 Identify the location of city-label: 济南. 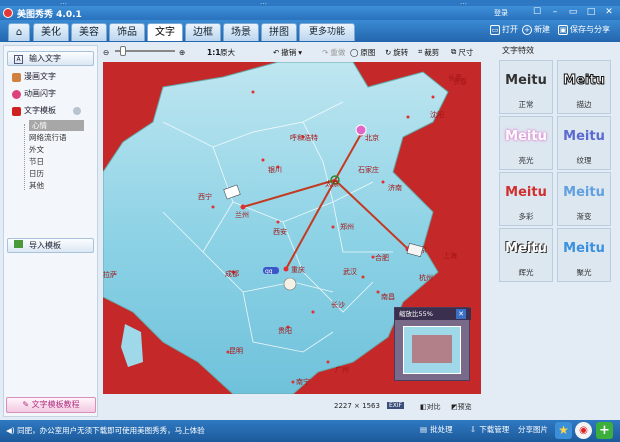
(395, 187).